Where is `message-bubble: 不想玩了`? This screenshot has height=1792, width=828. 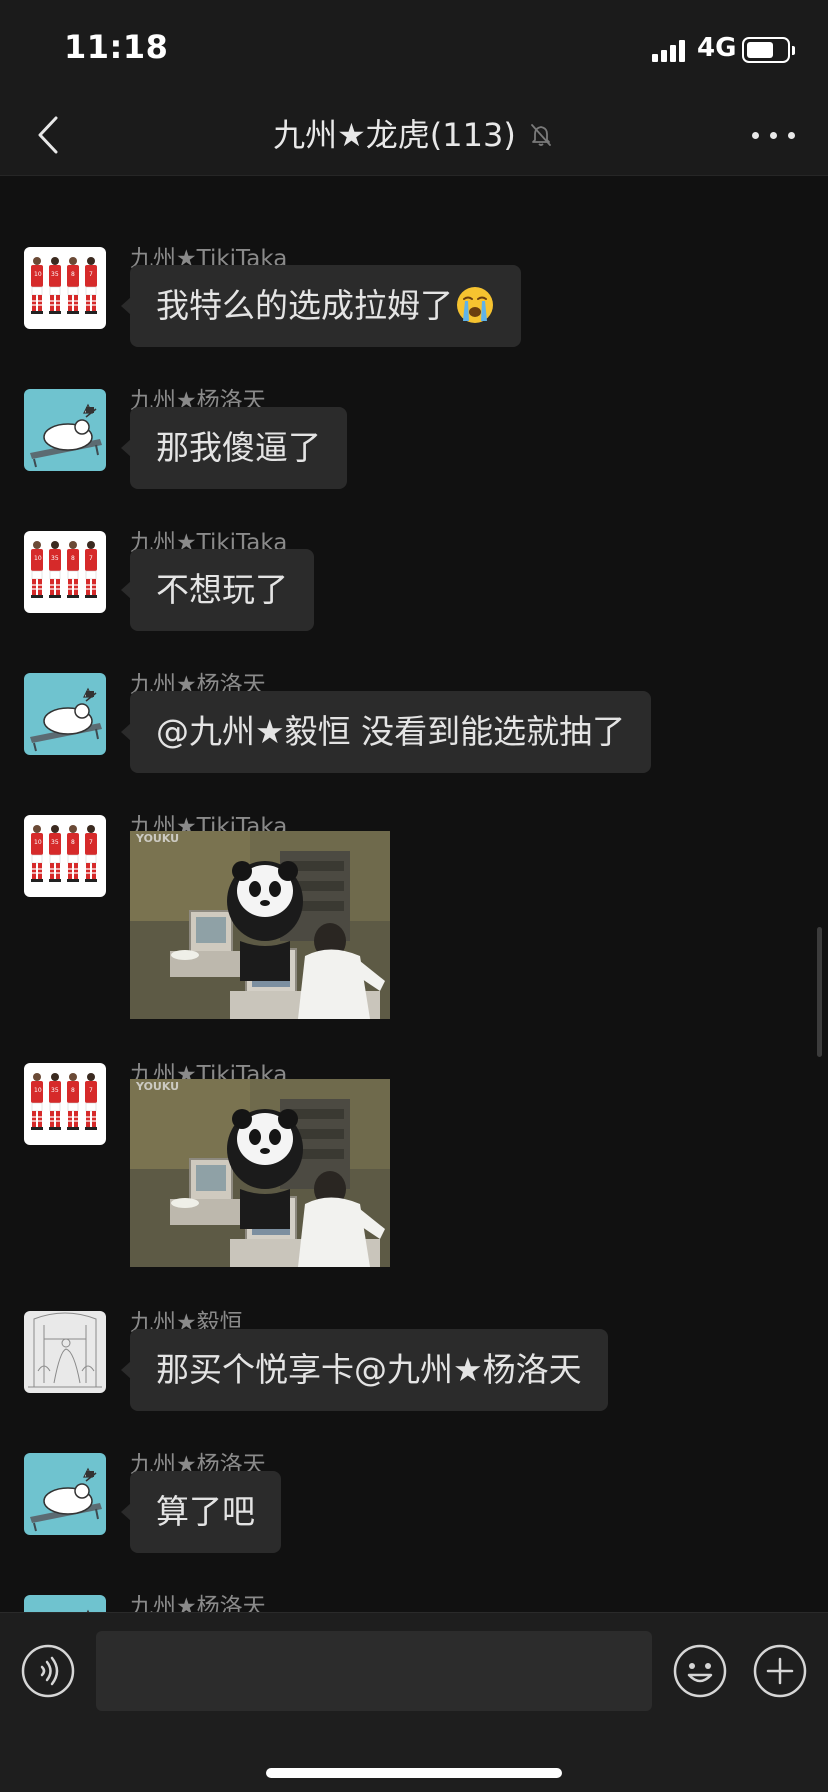 message-bubble: 不想玩了 is located at coordinates (217, 590).